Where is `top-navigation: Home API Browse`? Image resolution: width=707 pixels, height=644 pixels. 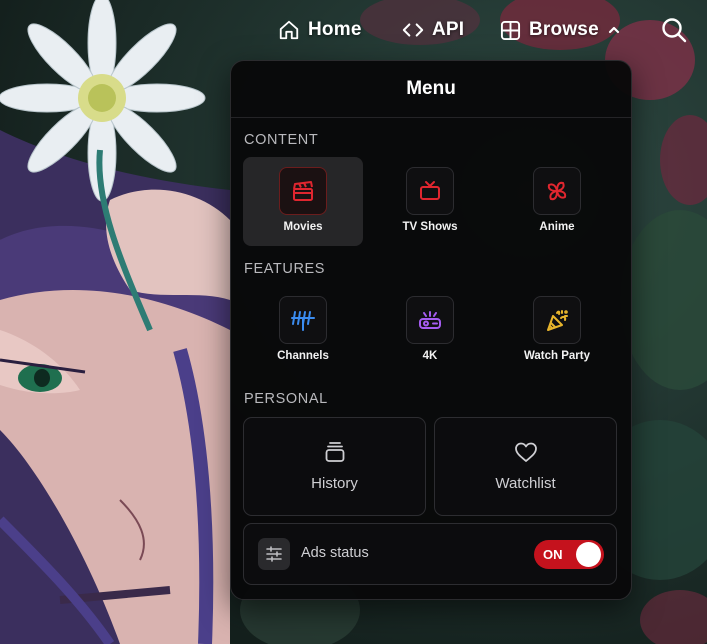
top-navigation: Home API Browse is located at coordinates (353, 30).